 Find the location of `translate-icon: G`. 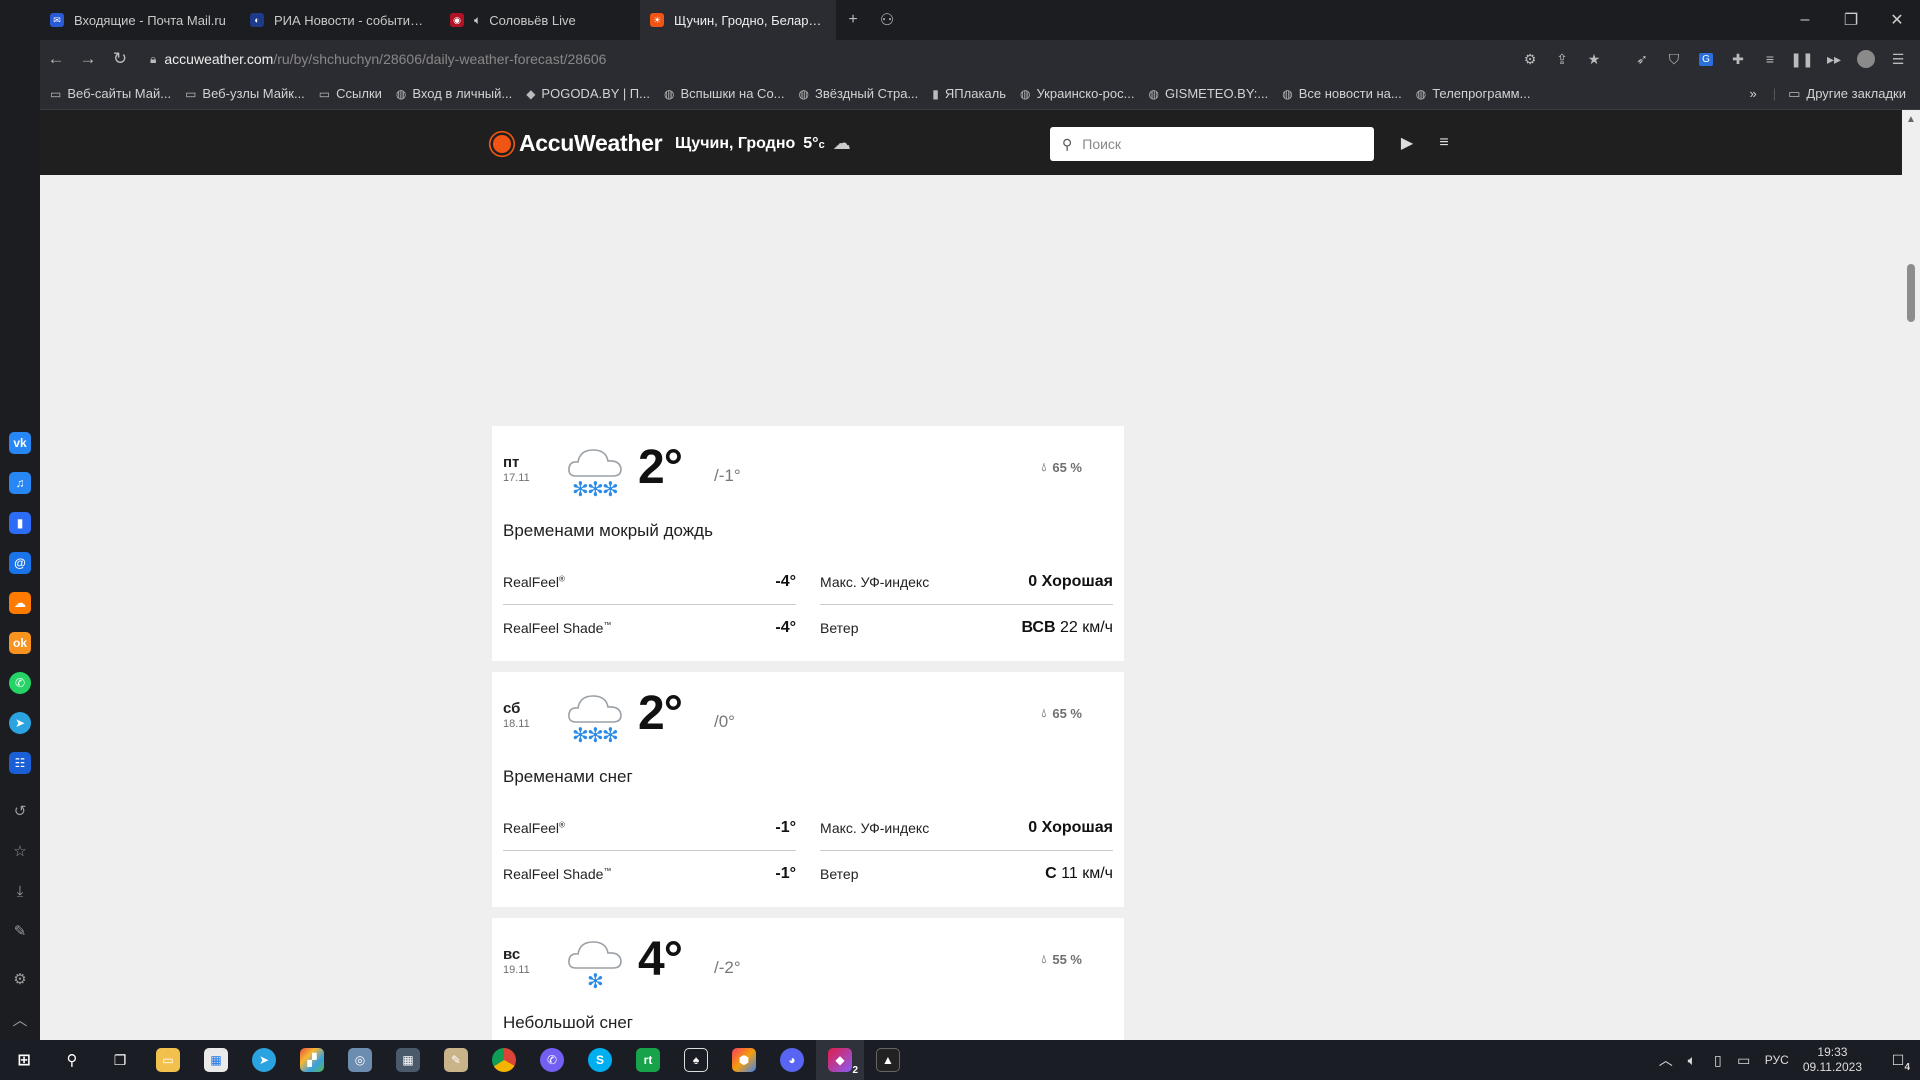

translate-icon: G is located at coordinates (1706, 59).